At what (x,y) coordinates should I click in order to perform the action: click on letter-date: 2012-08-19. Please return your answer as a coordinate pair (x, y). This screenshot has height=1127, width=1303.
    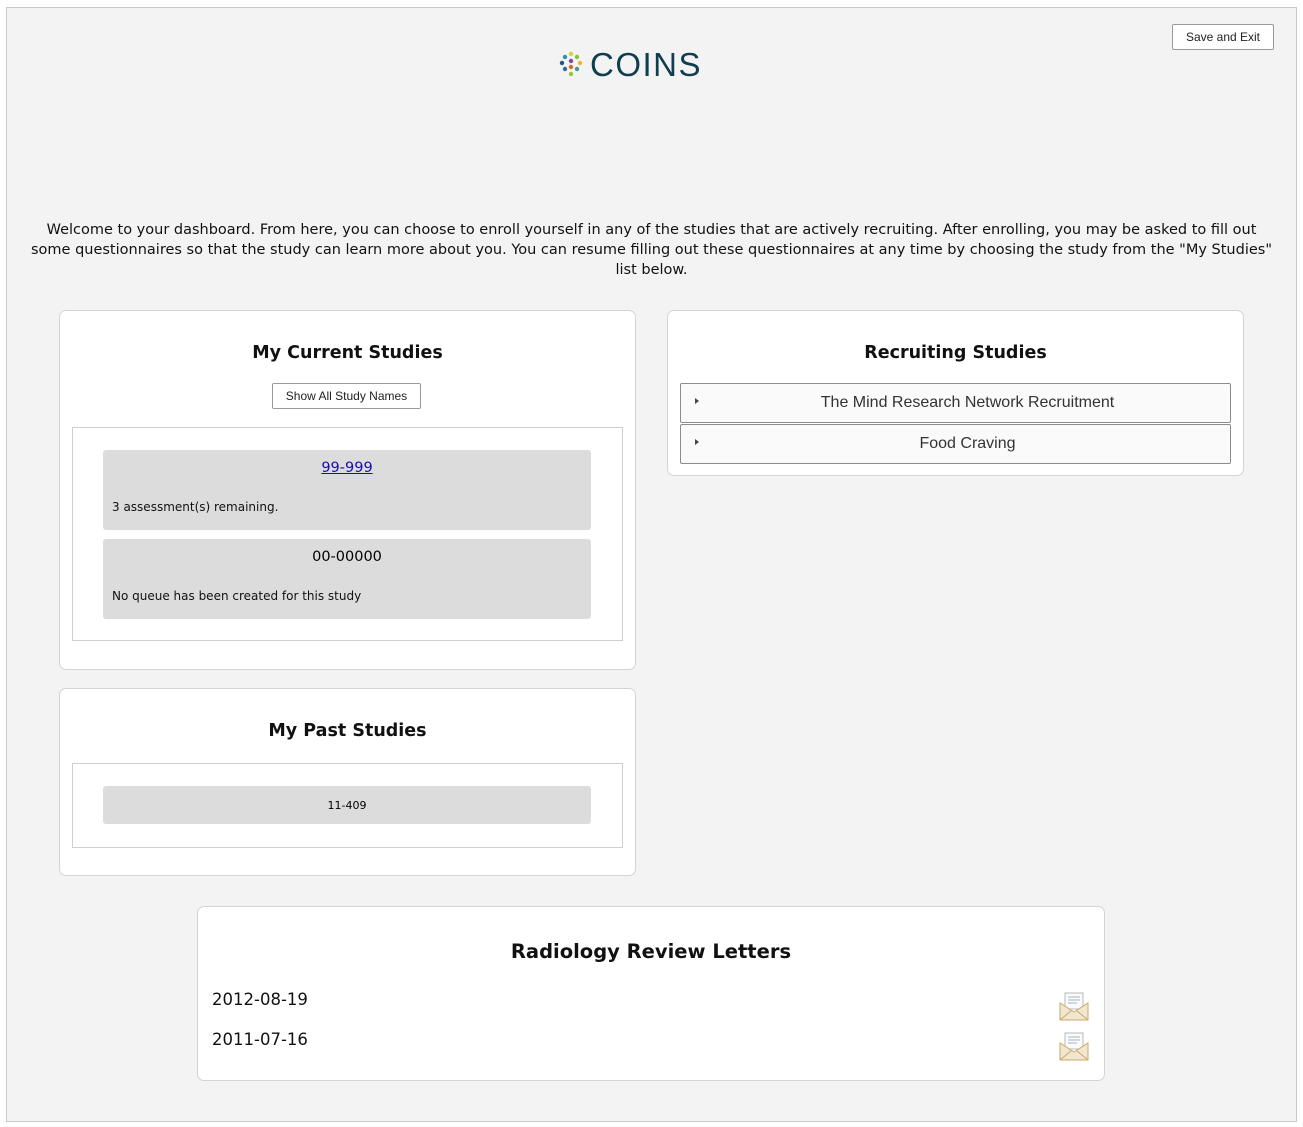
    Looking at the image, I should click on (260, 999).